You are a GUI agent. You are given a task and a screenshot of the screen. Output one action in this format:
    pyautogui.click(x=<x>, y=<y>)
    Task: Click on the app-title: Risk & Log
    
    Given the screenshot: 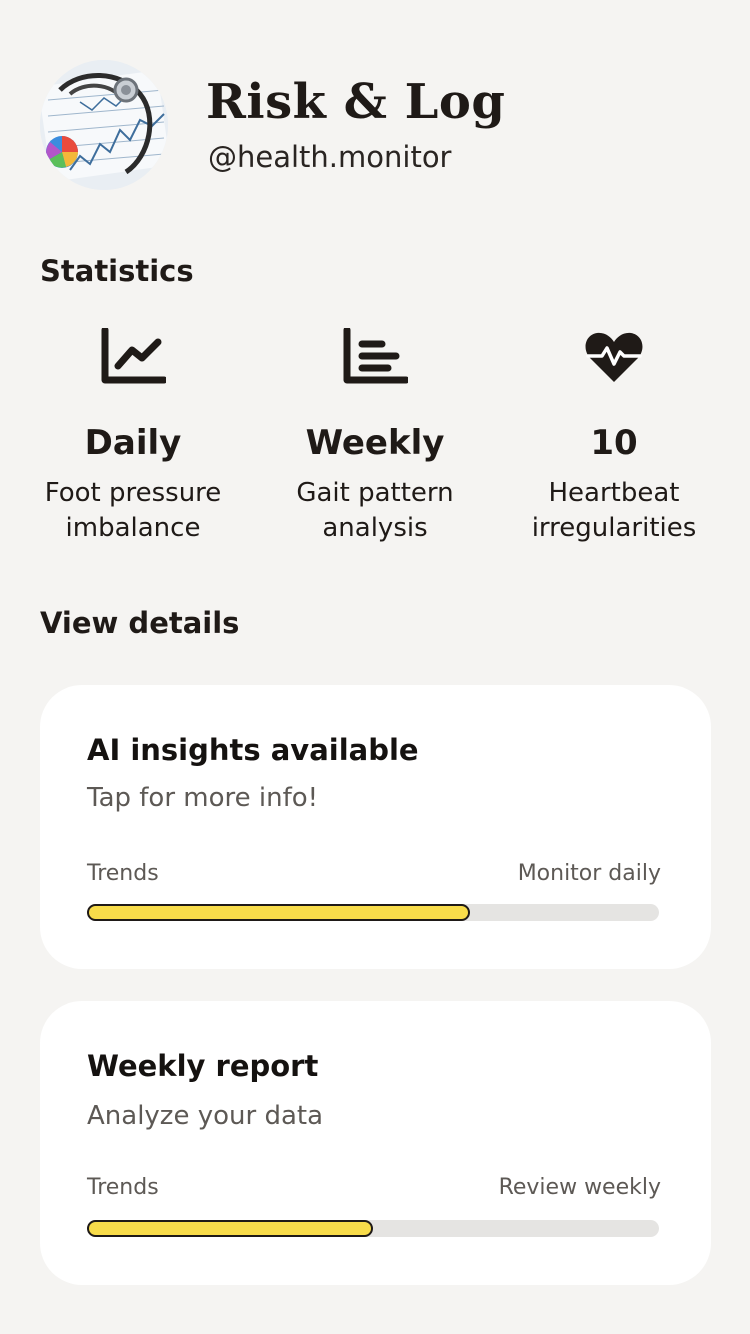 What is the action you would take?
    pyautogui.click(x=356, y=102)
    